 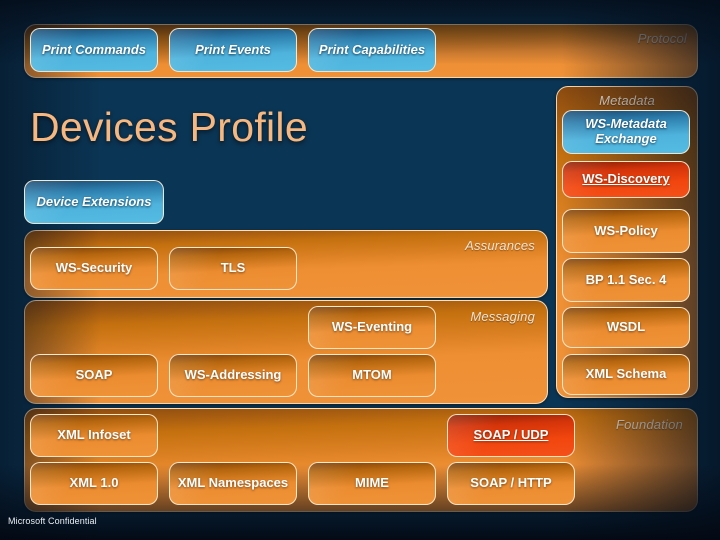 I want to click on chip-label: Print Commands, so click(x=93, y=49).